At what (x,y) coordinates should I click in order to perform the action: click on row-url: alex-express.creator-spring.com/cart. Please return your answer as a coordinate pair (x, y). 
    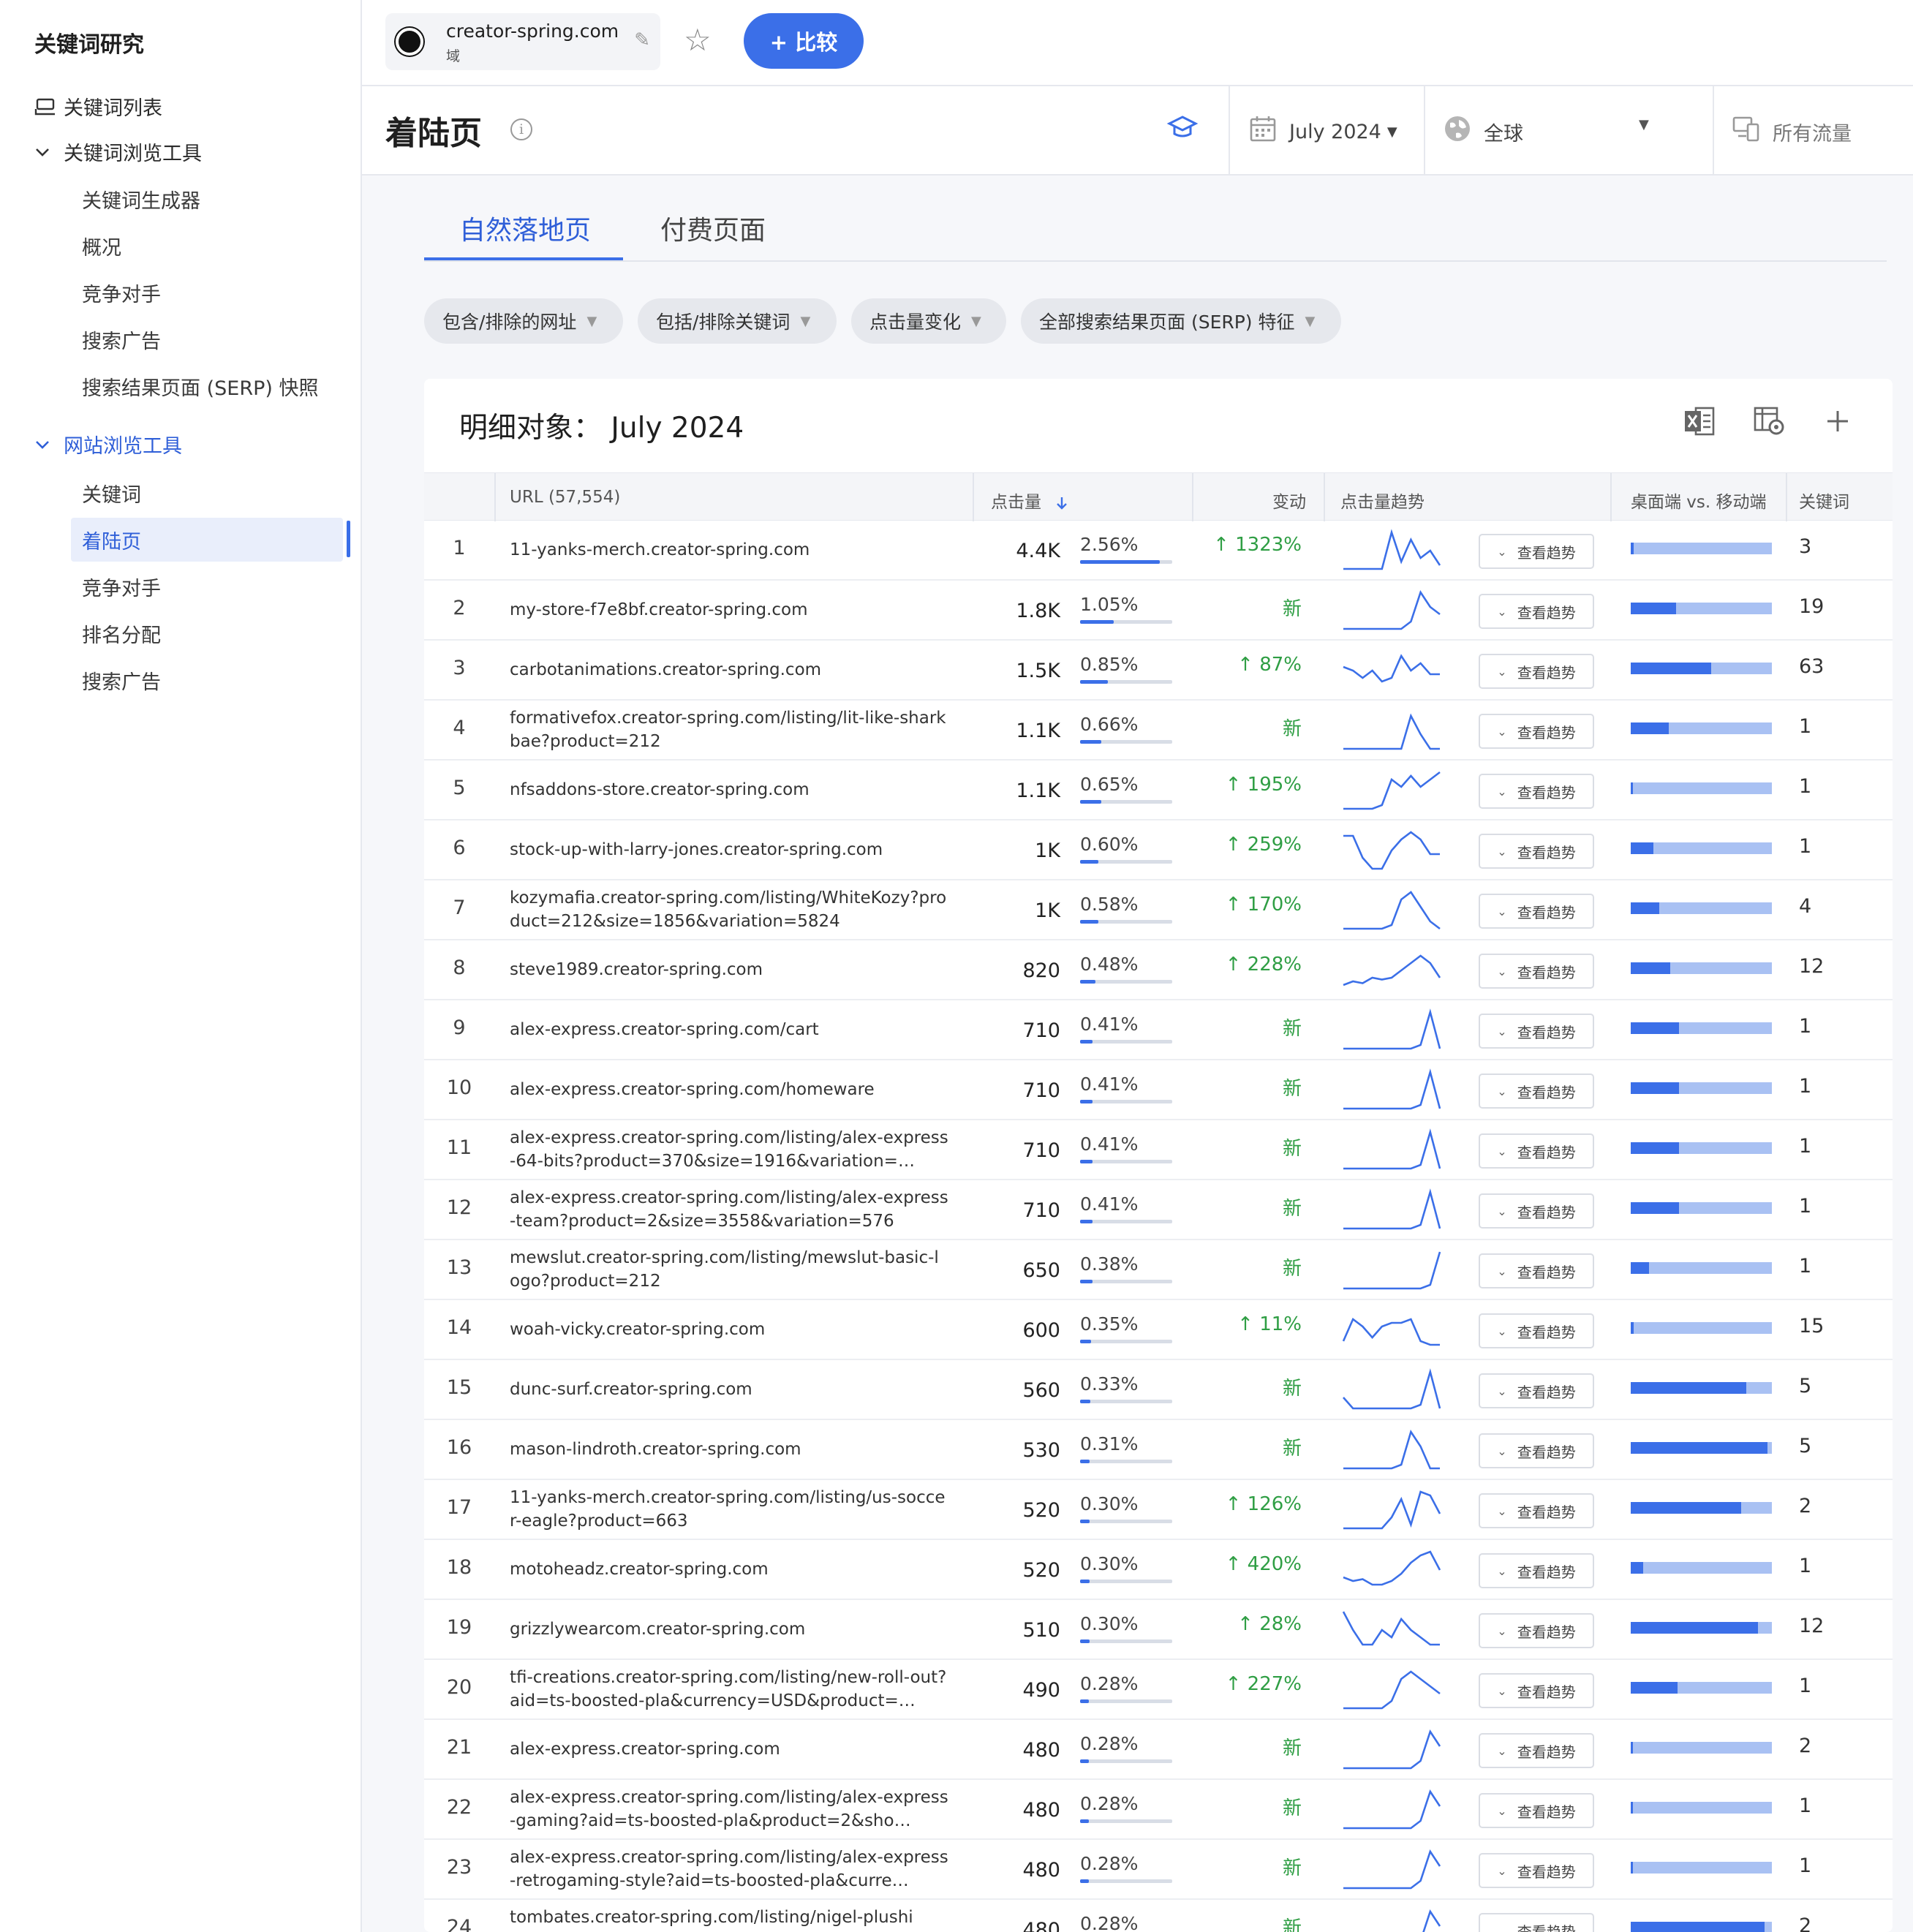
    Looking at the image, I should click on (729, 1029).